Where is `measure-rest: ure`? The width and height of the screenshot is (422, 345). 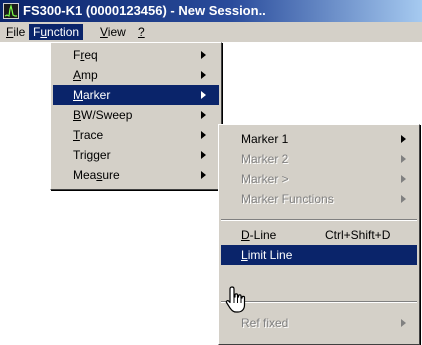 measure-rest: ure is located at coordinates (111, 175).